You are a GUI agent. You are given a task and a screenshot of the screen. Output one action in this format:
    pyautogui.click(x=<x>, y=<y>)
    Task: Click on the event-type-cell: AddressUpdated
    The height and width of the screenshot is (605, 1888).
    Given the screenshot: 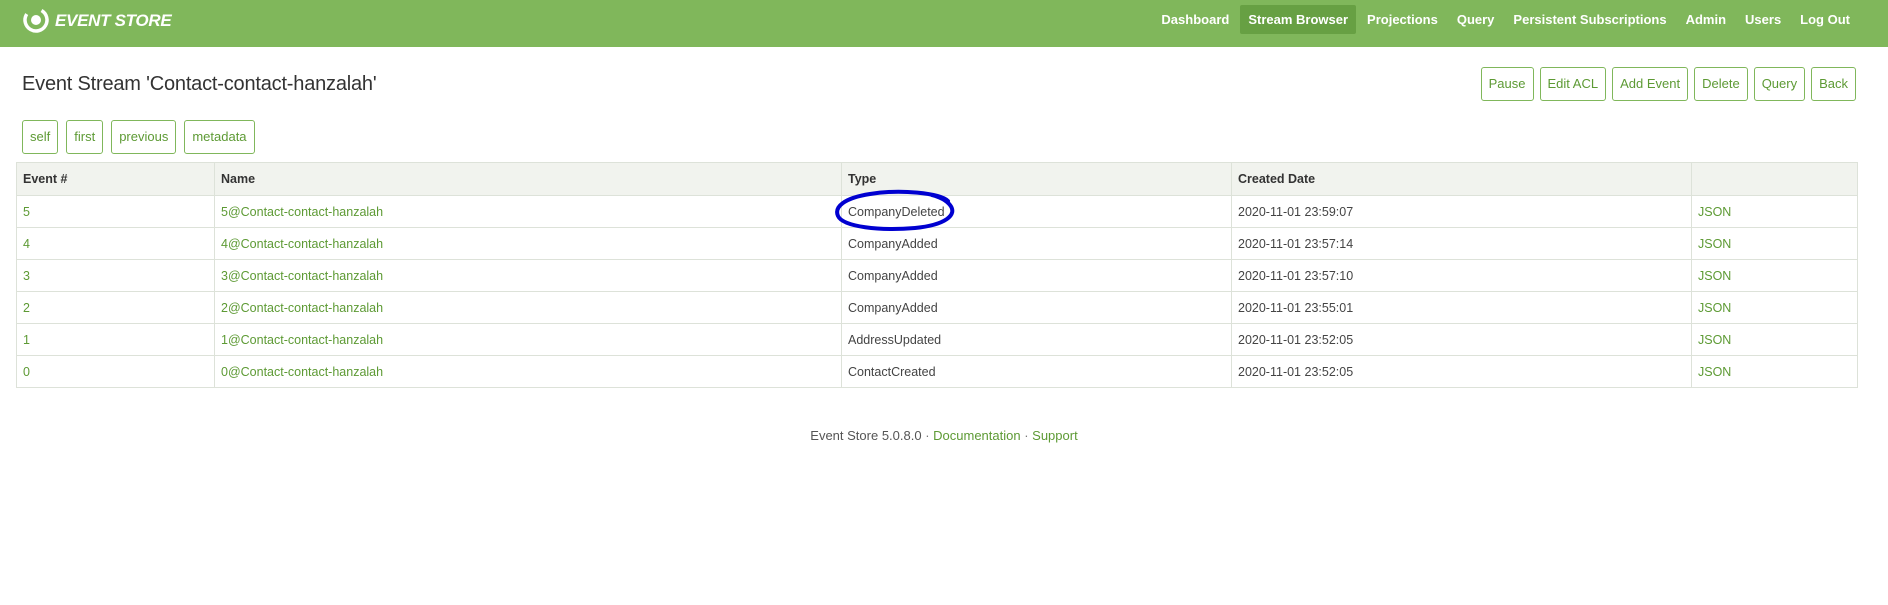 What is the action you would take?
    pyautogui.click(x=1036, y=339)
    